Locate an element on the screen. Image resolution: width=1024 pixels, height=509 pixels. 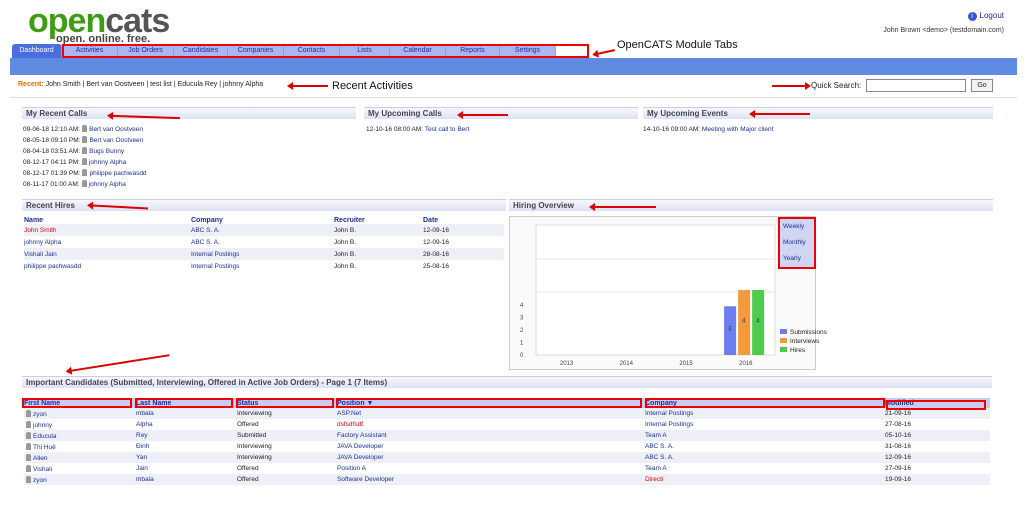
recent-calls-header: My Recent Calls is located at coordinates (189, 113).